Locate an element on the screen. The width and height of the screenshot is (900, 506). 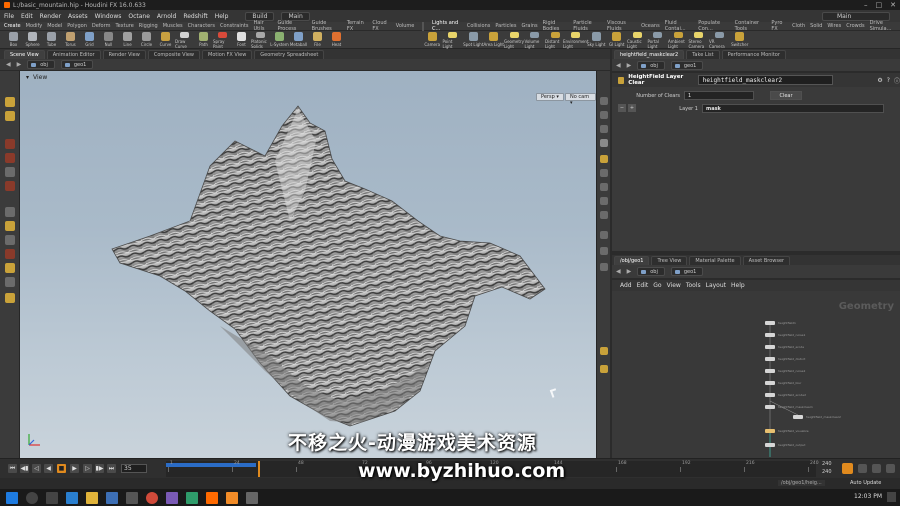
ghost-icon is located at coordinates (604, 143).